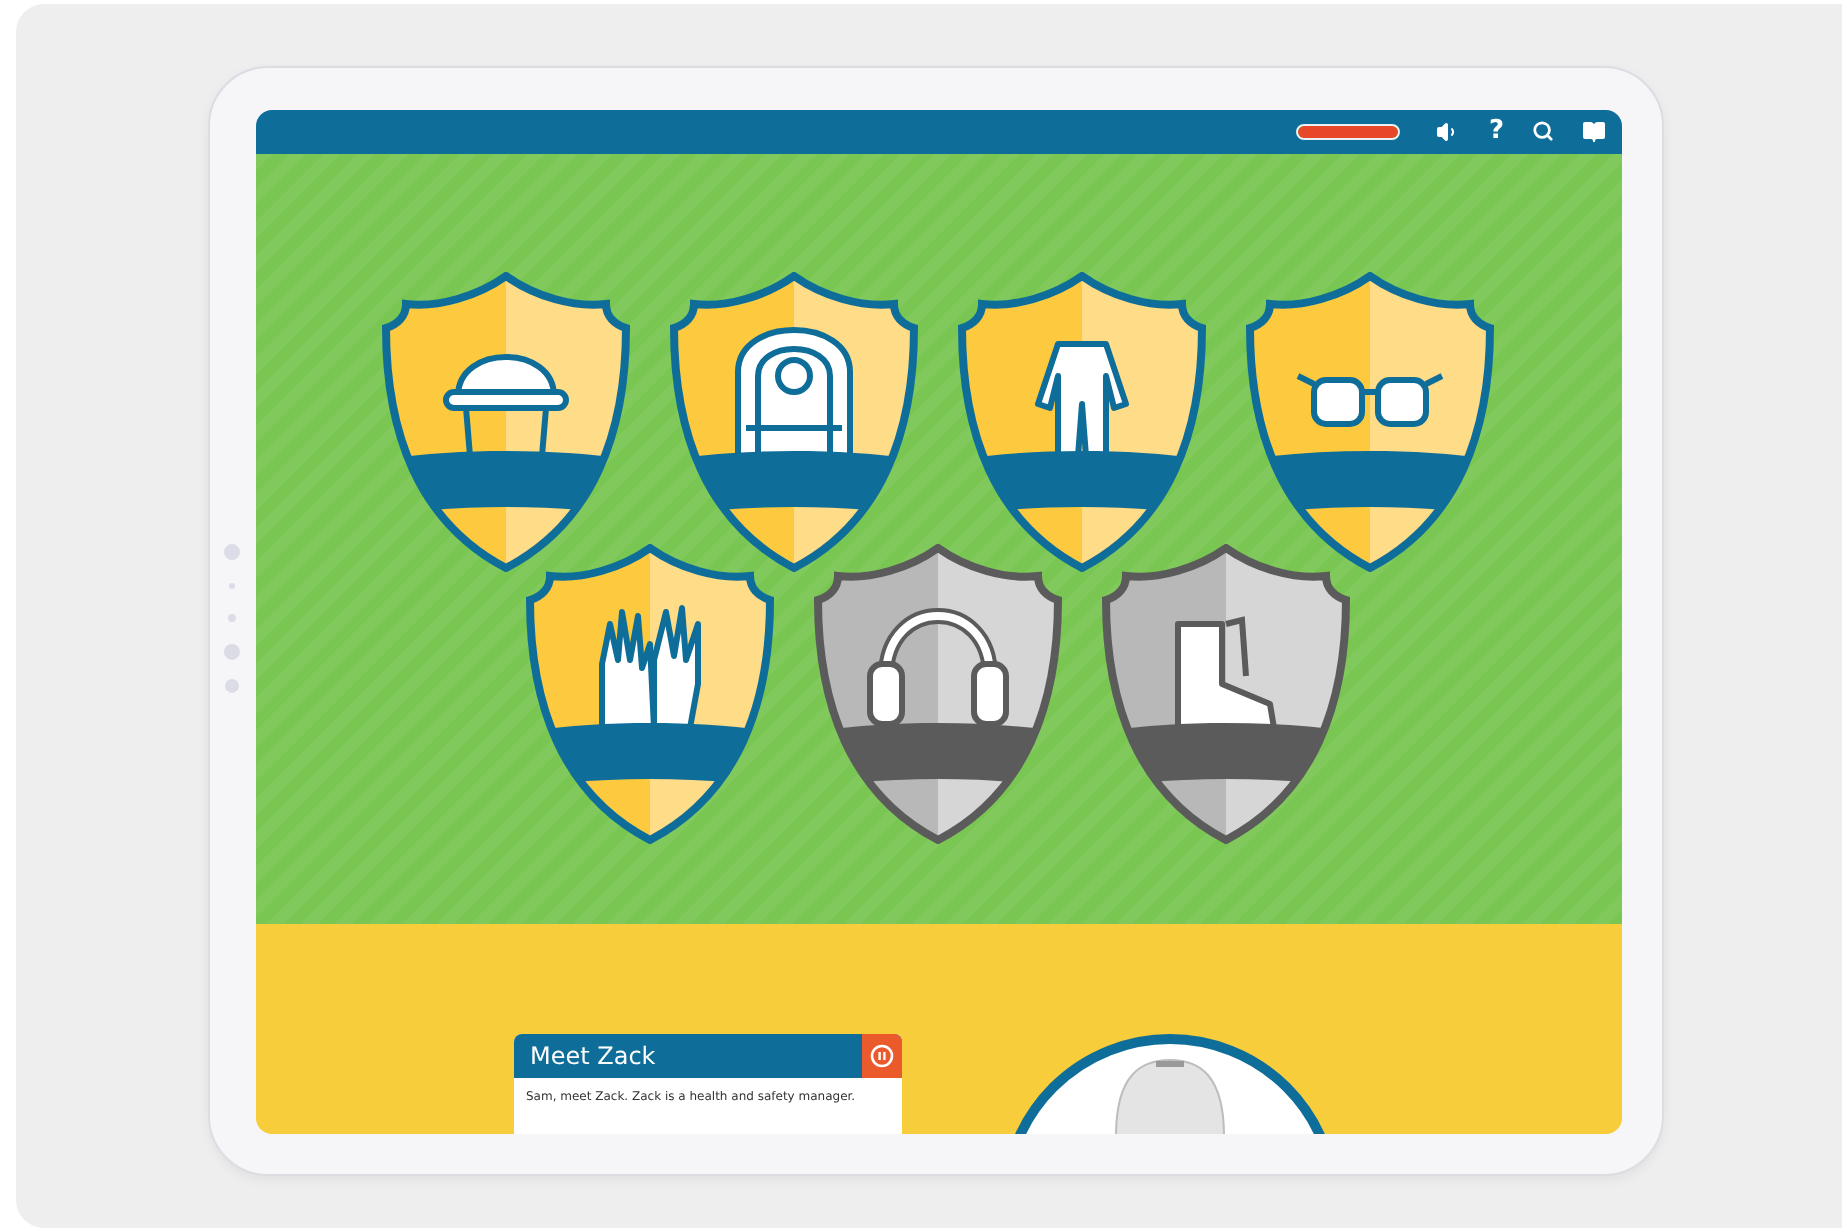 The height and width of the screenshot is (1228, 1842). Describe the element at coordinates (506, 421) in the screenshot. I see `hardhat-badge-icon` at that location.